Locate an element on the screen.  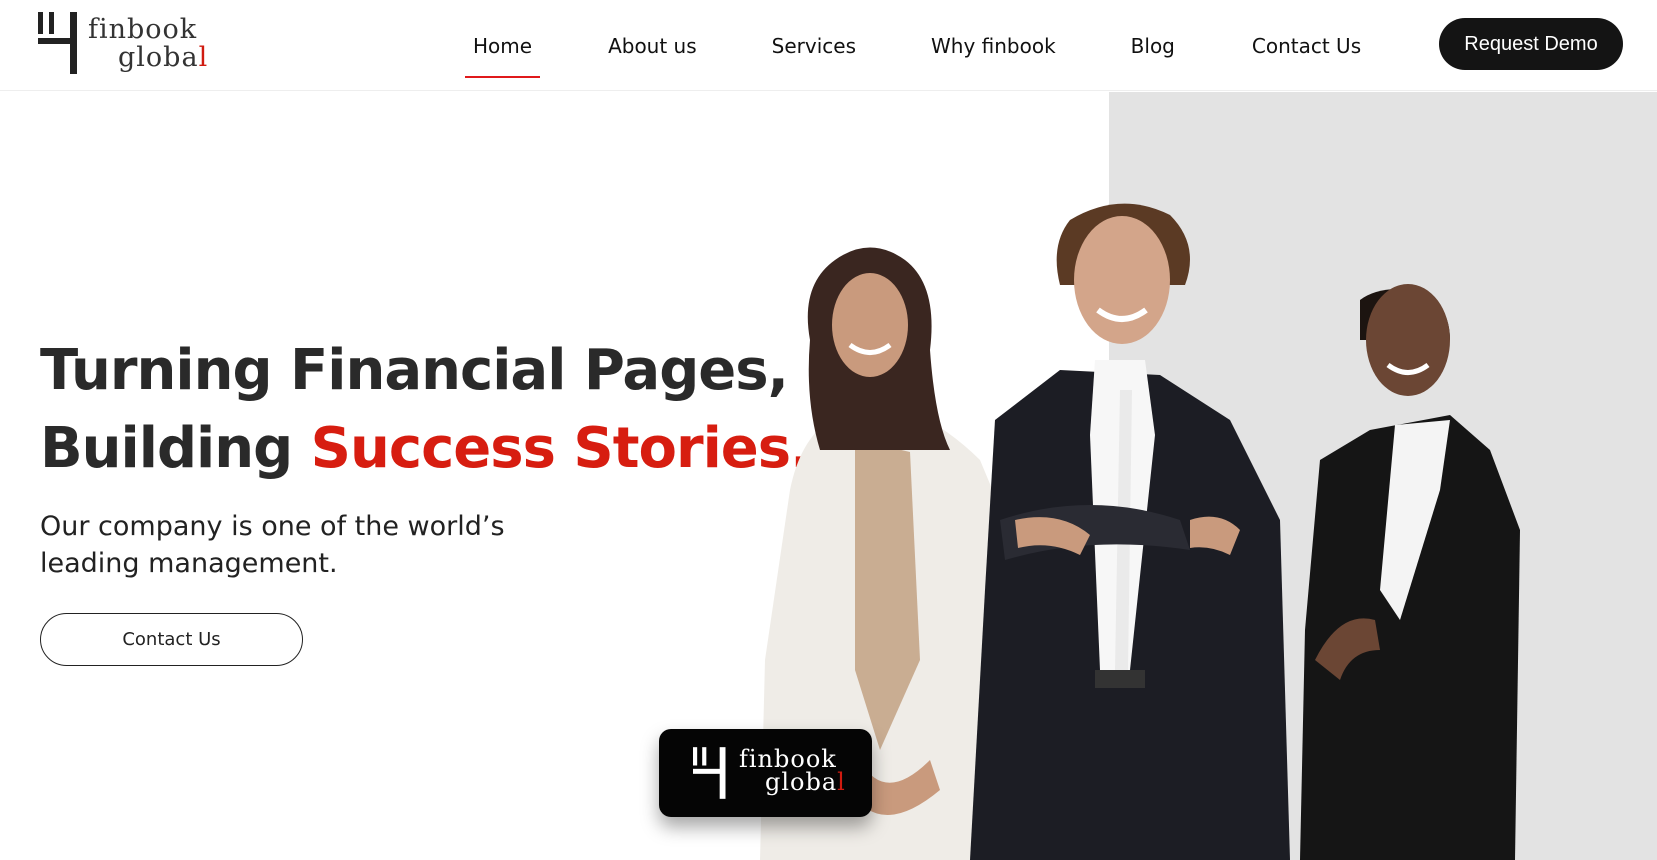
hero-title-line2-prefix: Building is located at coordinates (175, 448).